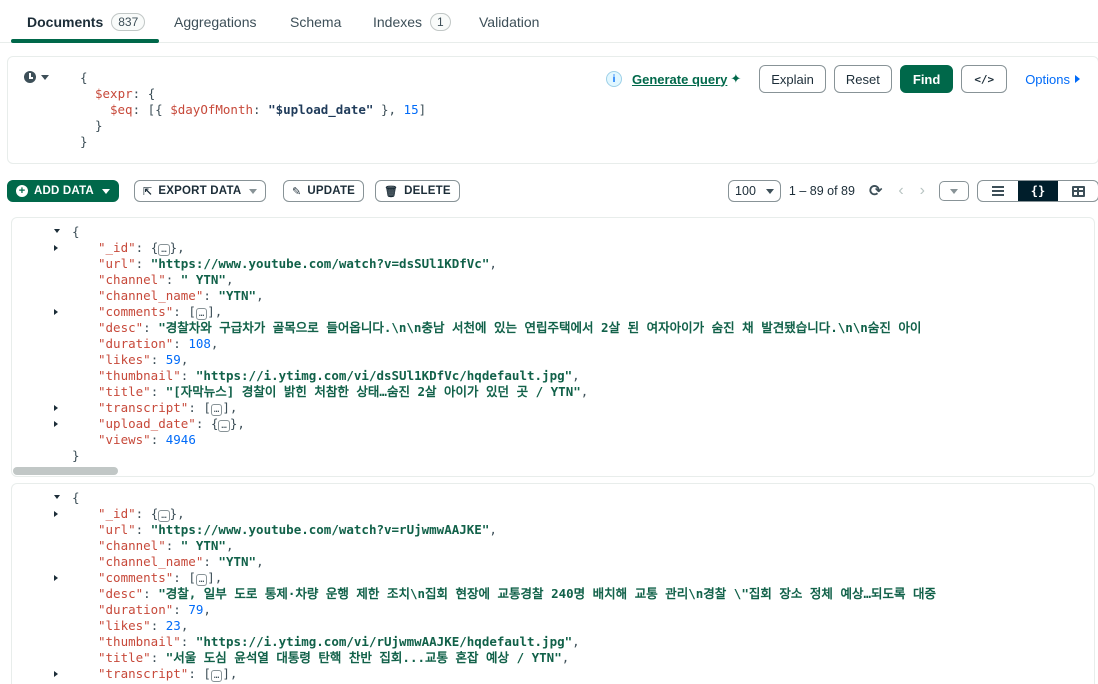 The width and height of the screenshot is (1098, 684). Describe the element at coordinates (553, 674) in the screenshot. I see `document-field-row: "transcript": […],` at that location.